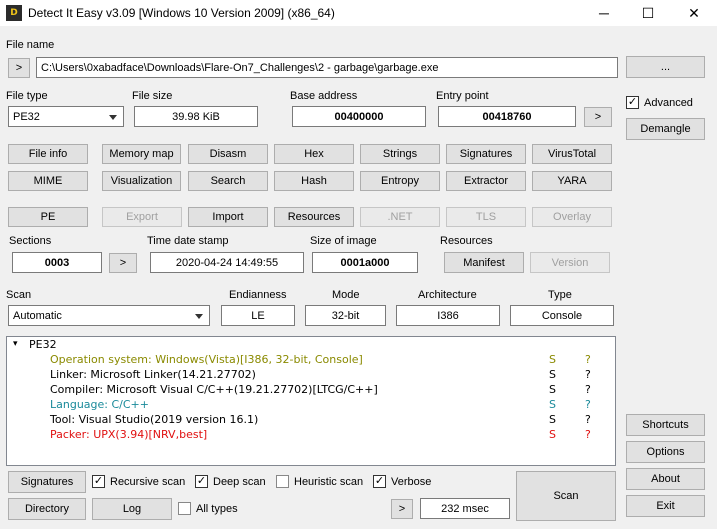 This screenshot has height=529, width=717. What do you see at coordinates (152, 96) in the screenshot?
I see `file-size-label: File size` at bounding box center [152, 96].